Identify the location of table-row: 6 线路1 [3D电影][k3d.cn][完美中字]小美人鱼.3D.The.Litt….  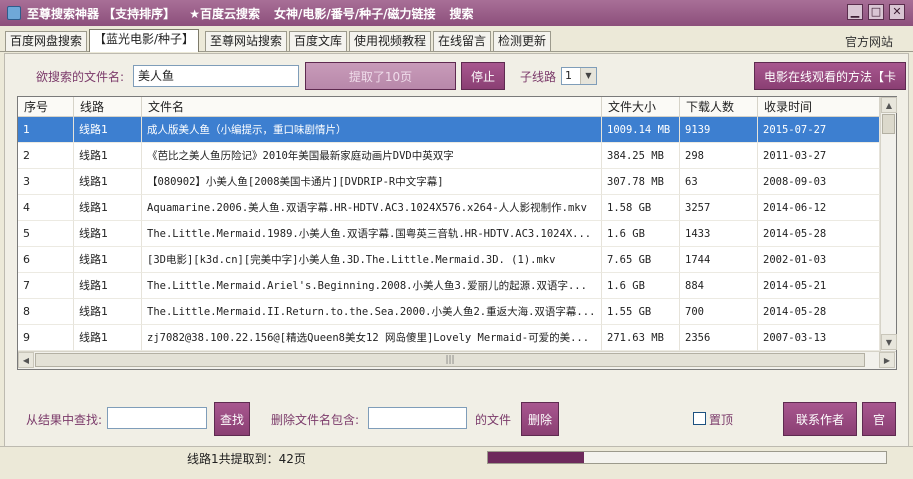
(449, 260).